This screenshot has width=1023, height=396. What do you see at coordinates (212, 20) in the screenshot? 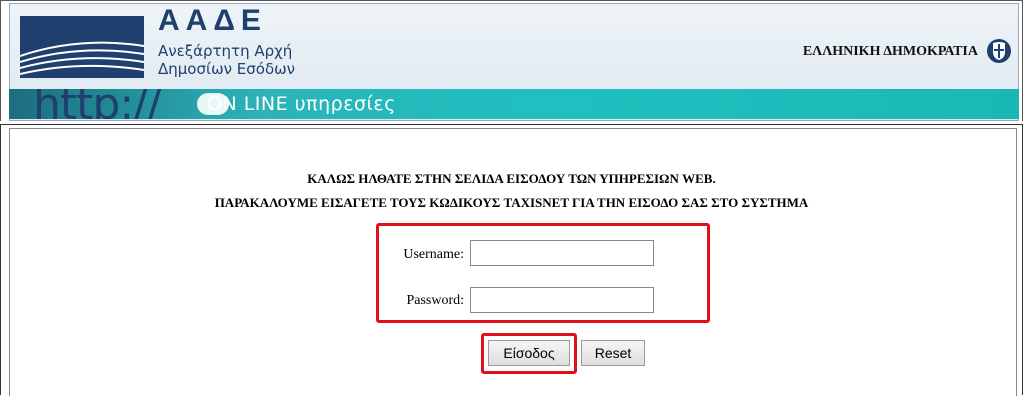
I see `org-abbreviation: ΑΑΔΕ` at bounding box center [212, 20].